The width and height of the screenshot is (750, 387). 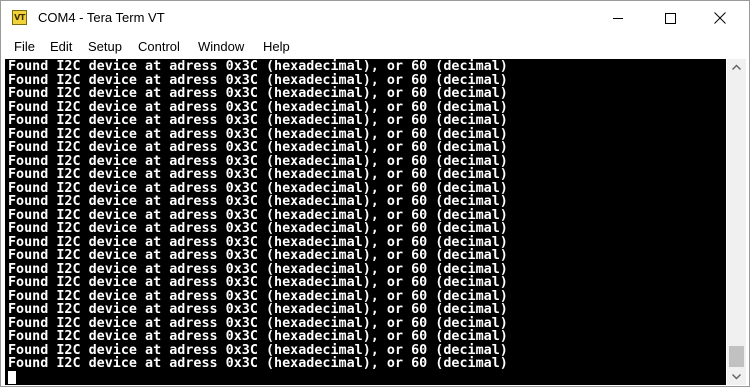 What do you see at coordinates (375, 18) in the screenshot?
I see `title-bar: VT COM4 - Tera Term VT` at bounding box center [375, 18].